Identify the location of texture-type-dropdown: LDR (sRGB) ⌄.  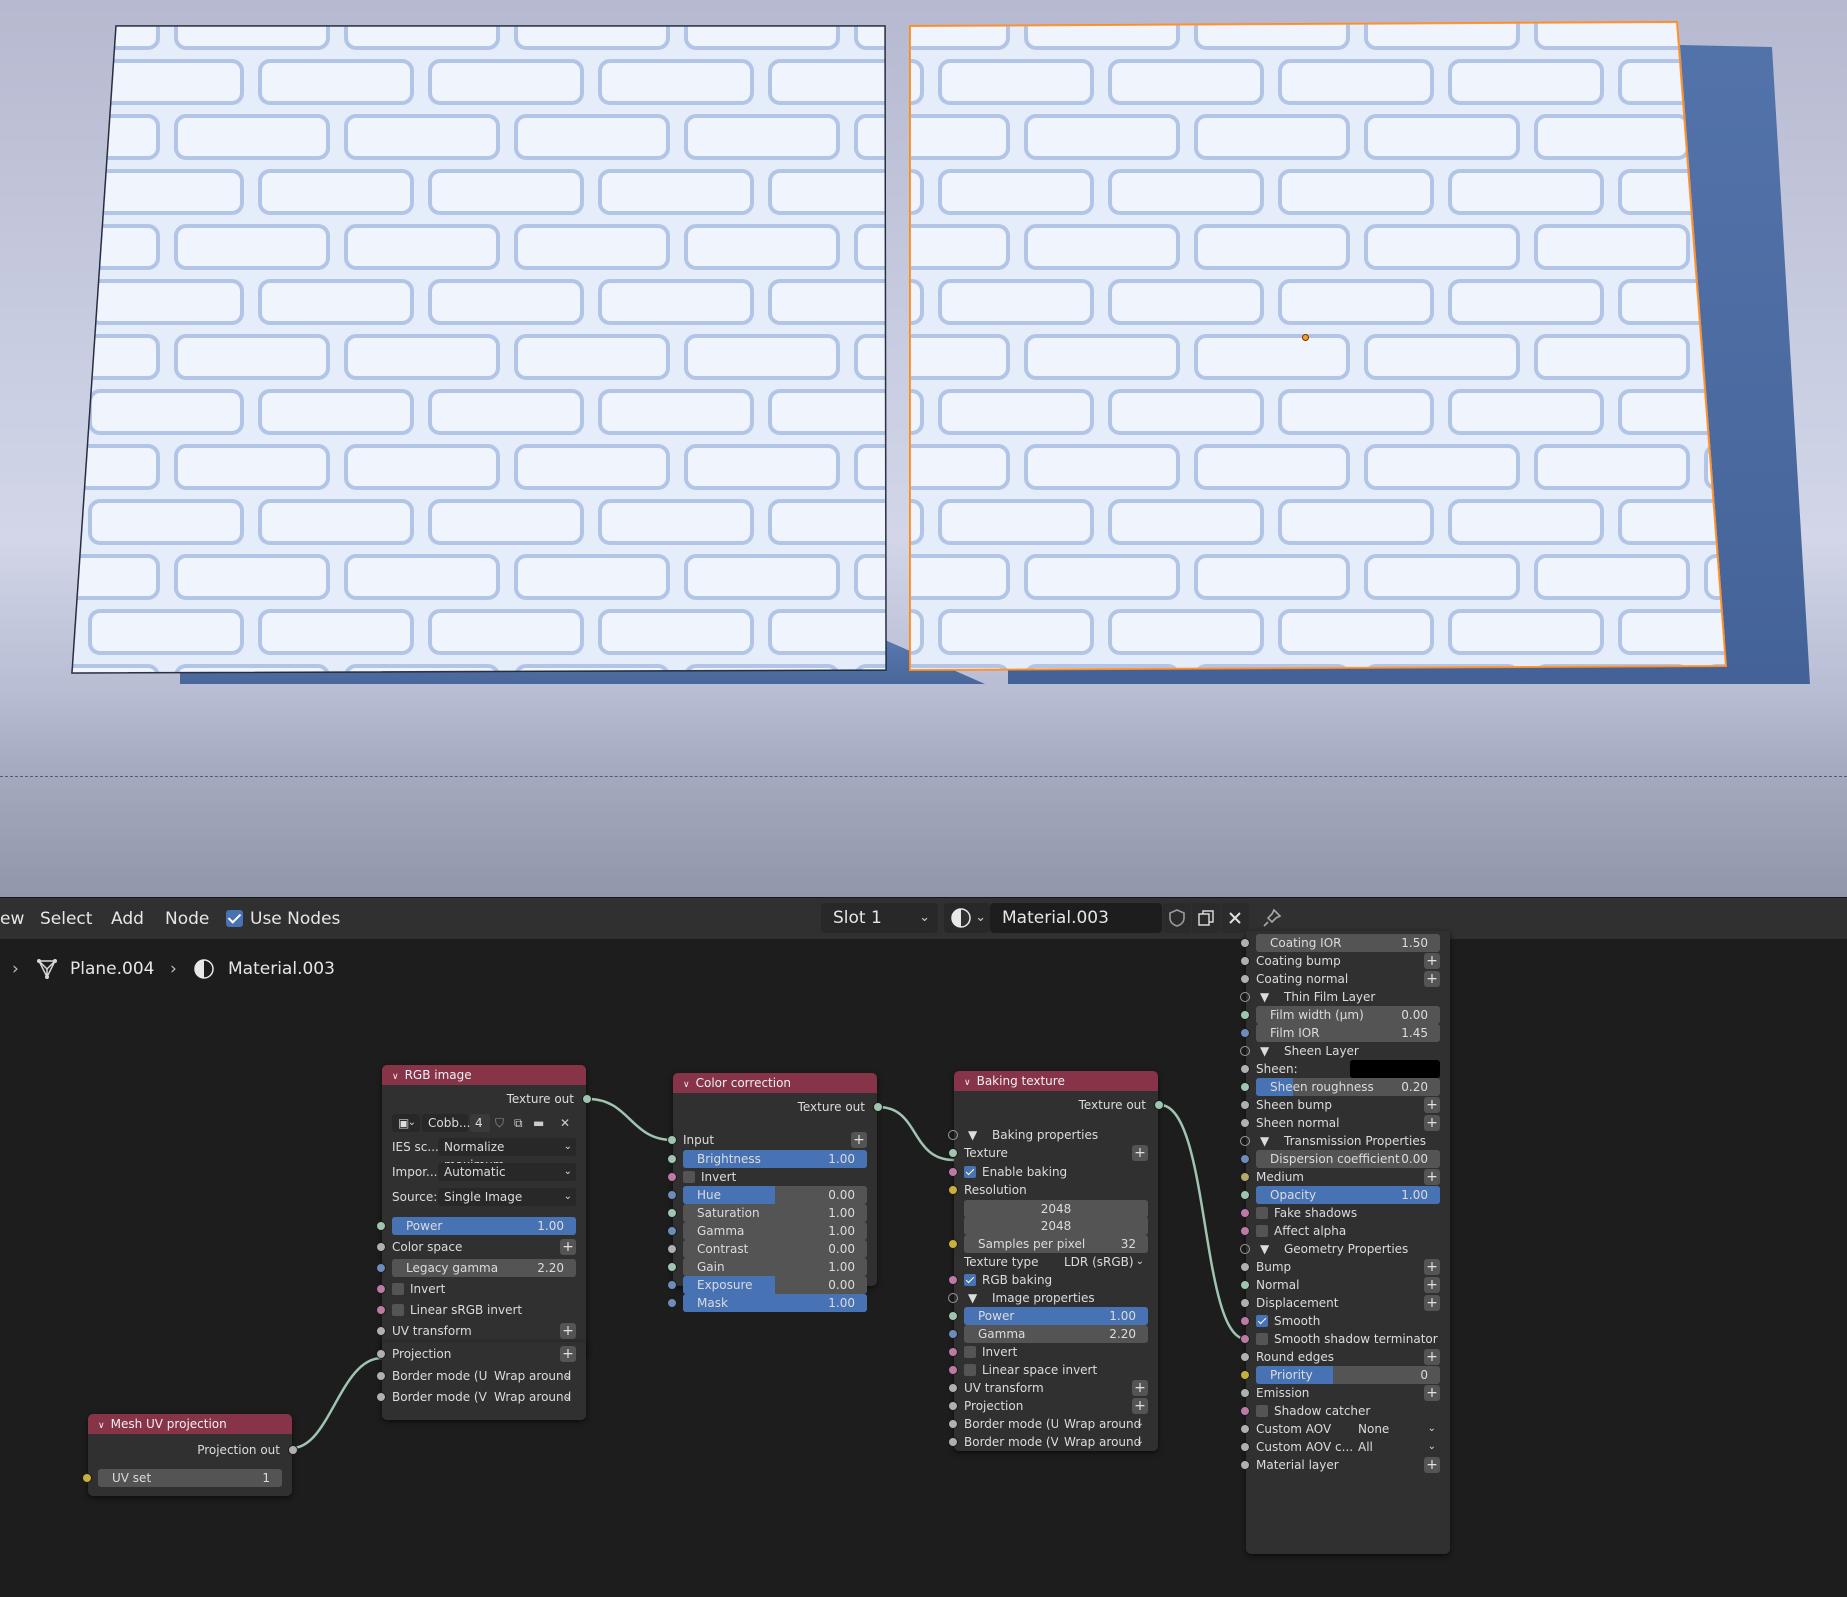
(1103, 1262).